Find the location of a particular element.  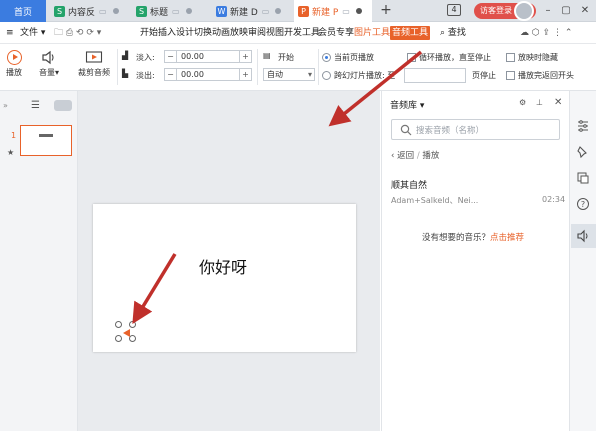

tab-home-label: 首页 is located at coordinates (22, 12).